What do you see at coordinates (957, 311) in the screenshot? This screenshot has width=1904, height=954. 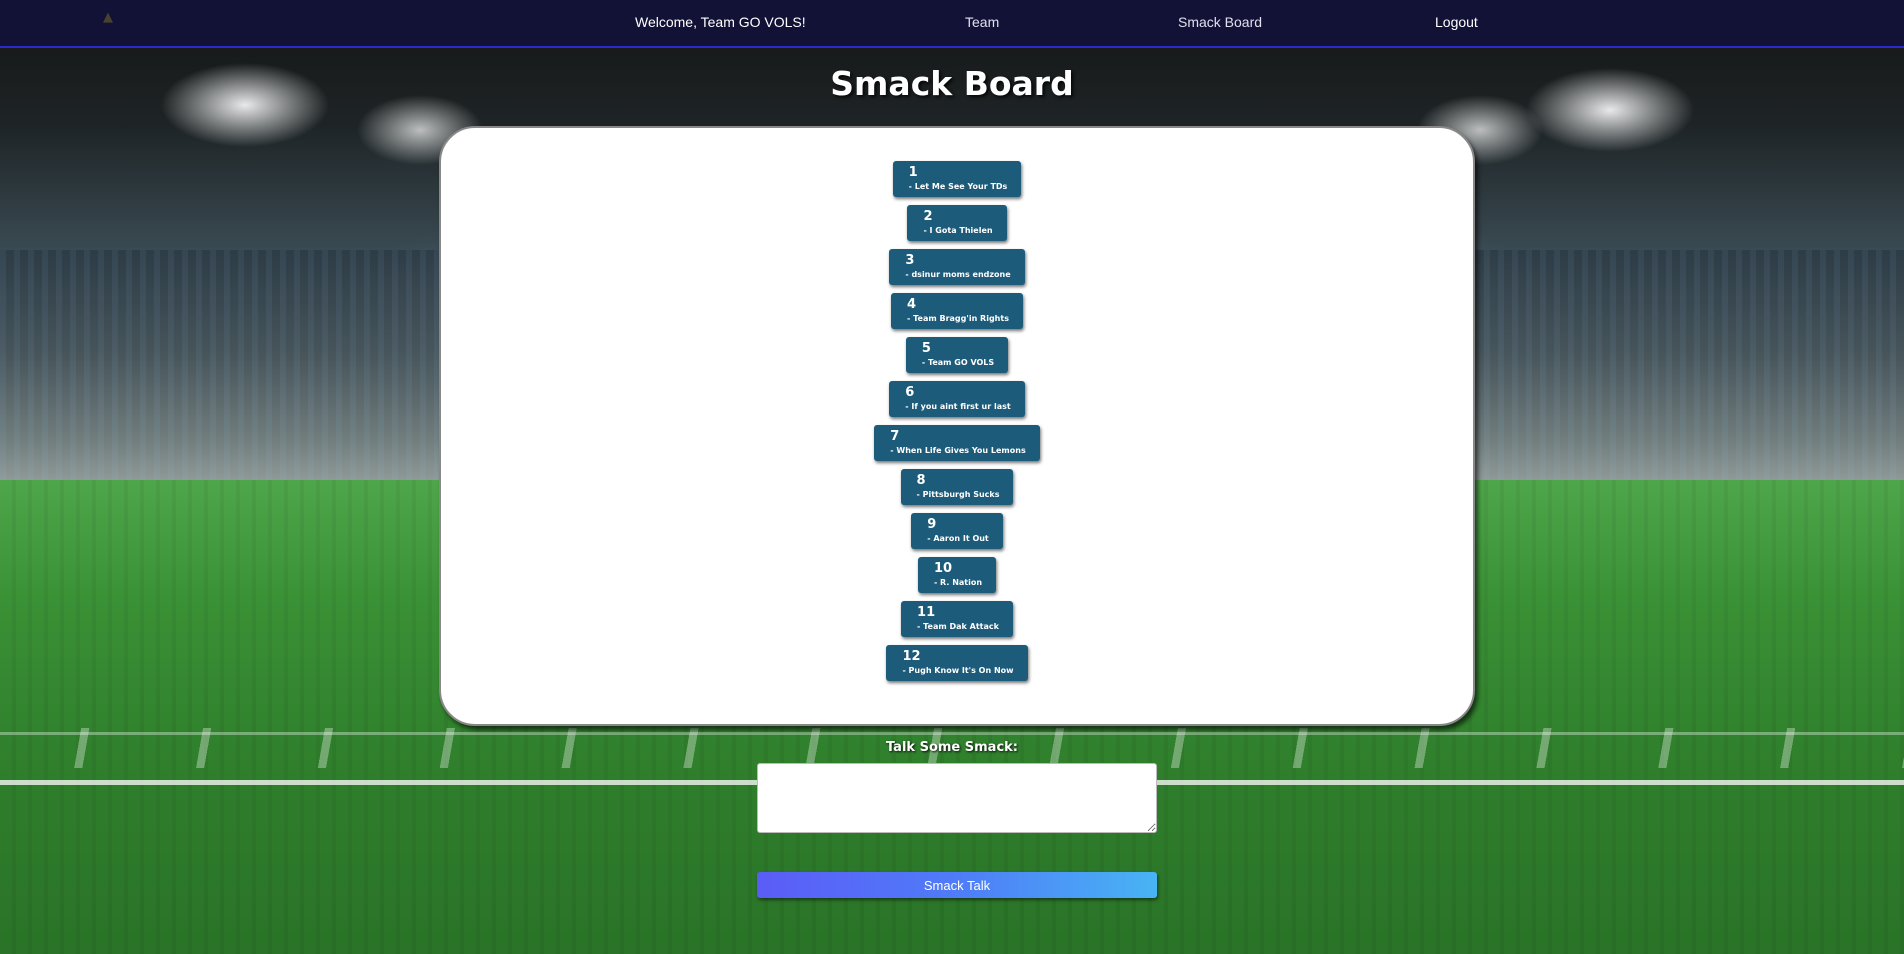 I see `smack-post: 4 - Team Bragg'in Rights` at bounding box center [957, 311].